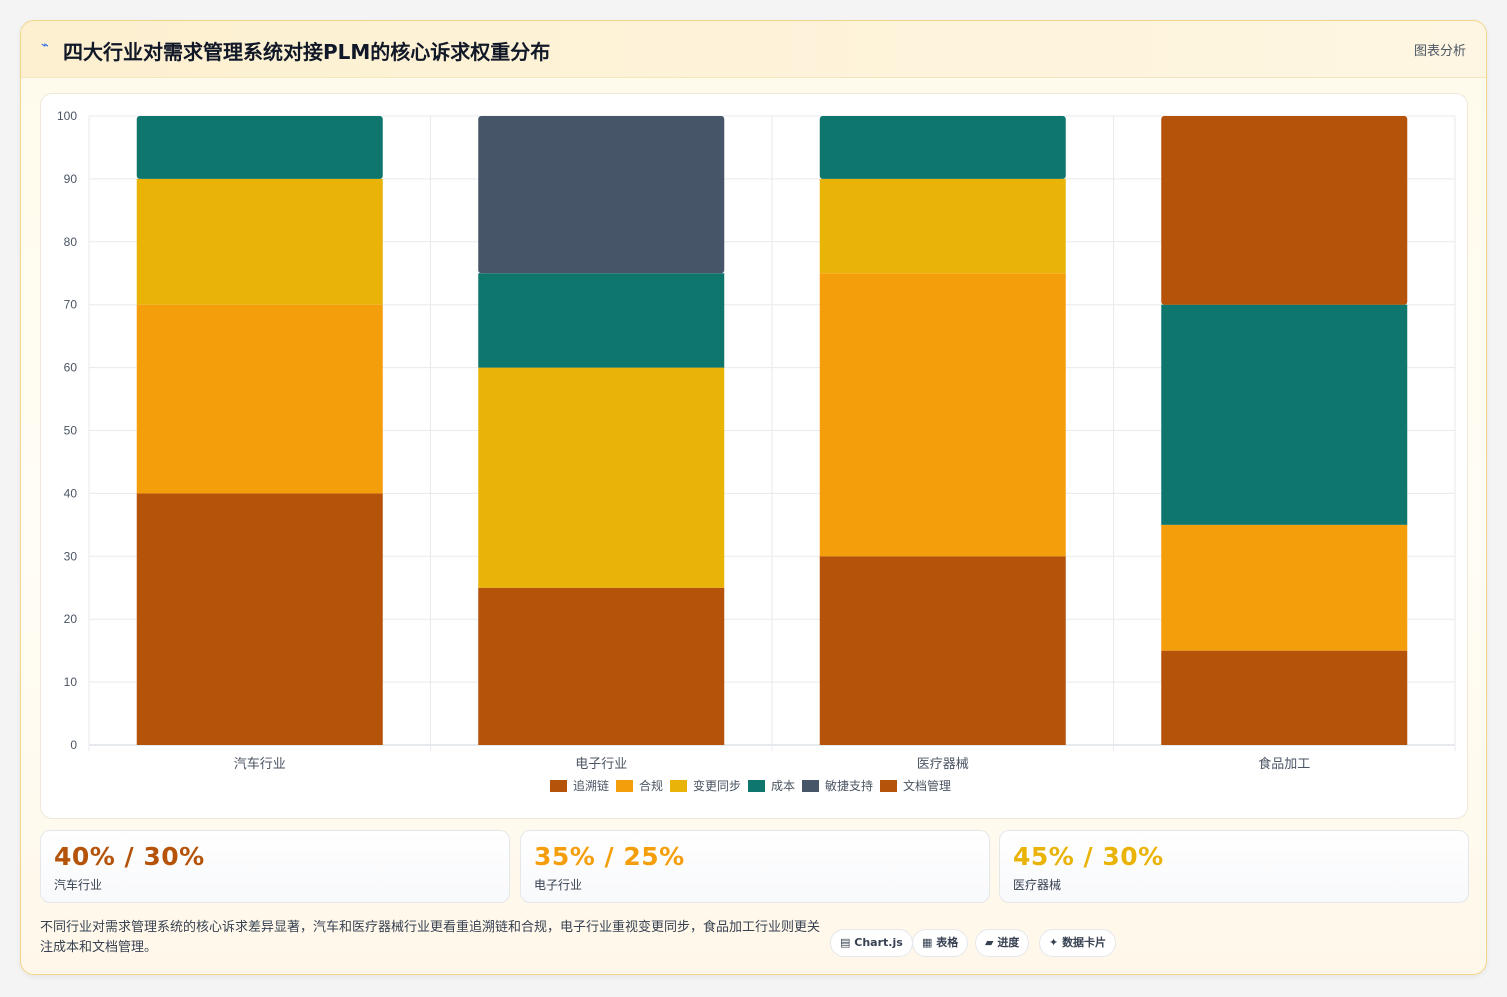  I want to click on legend-label: 文档管理, so click(927, 785).